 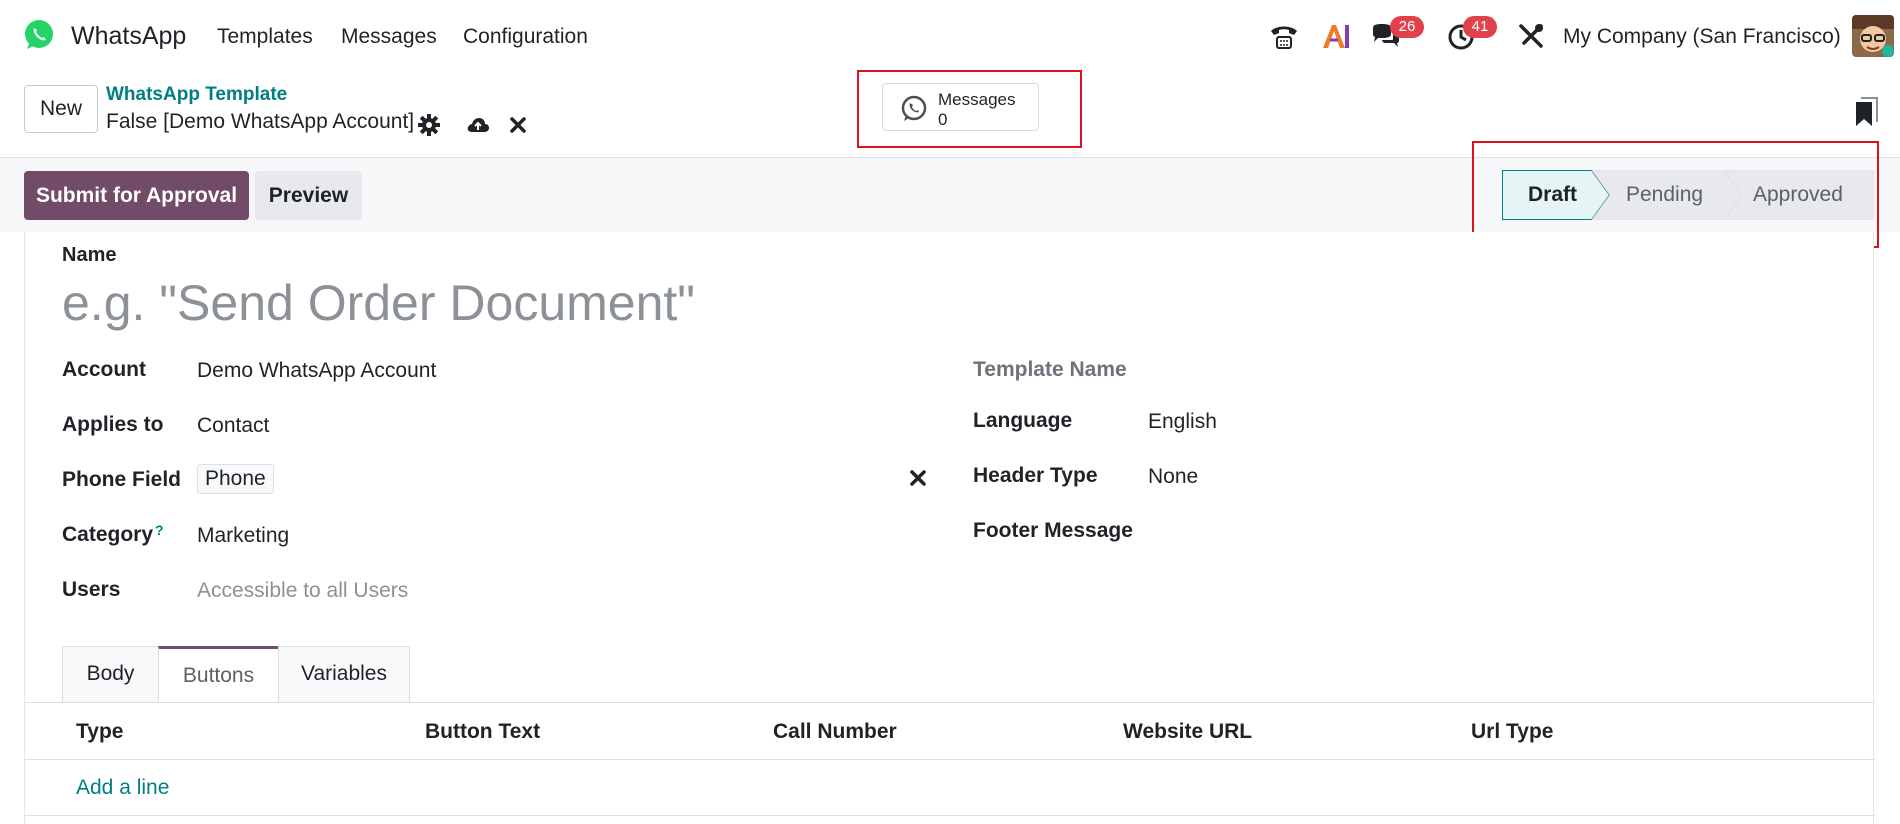 I want to click on users-field: Accessible to all Users, so click(x=302, y=591).